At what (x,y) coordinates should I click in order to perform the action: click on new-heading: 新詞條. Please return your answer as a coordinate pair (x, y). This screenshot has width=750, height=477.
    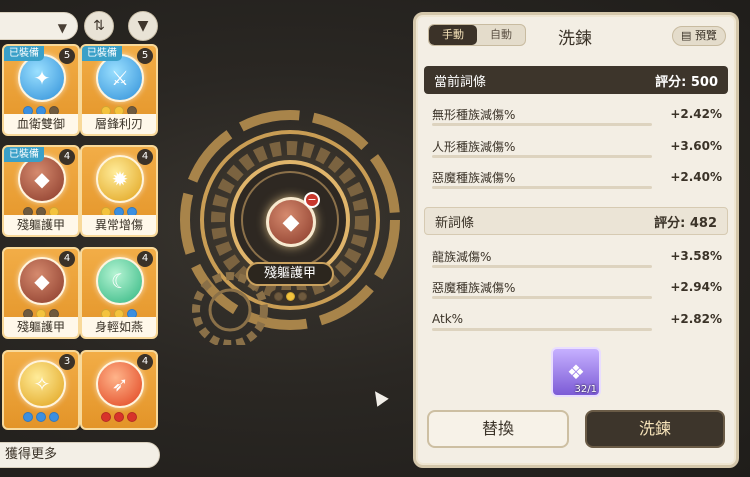
    Looking at the image, I should click on (455, 223).